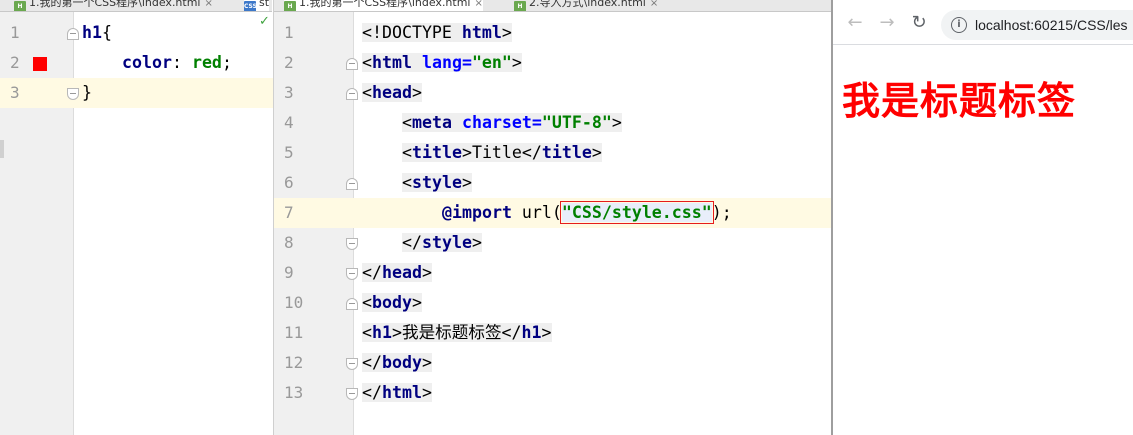 Image resolution: width=1133 pixels, height=435 pixels. What do you see at coordinates (264, 4) in the screenshot?
I see `tab-label: st` at bounding box center [264, 4].